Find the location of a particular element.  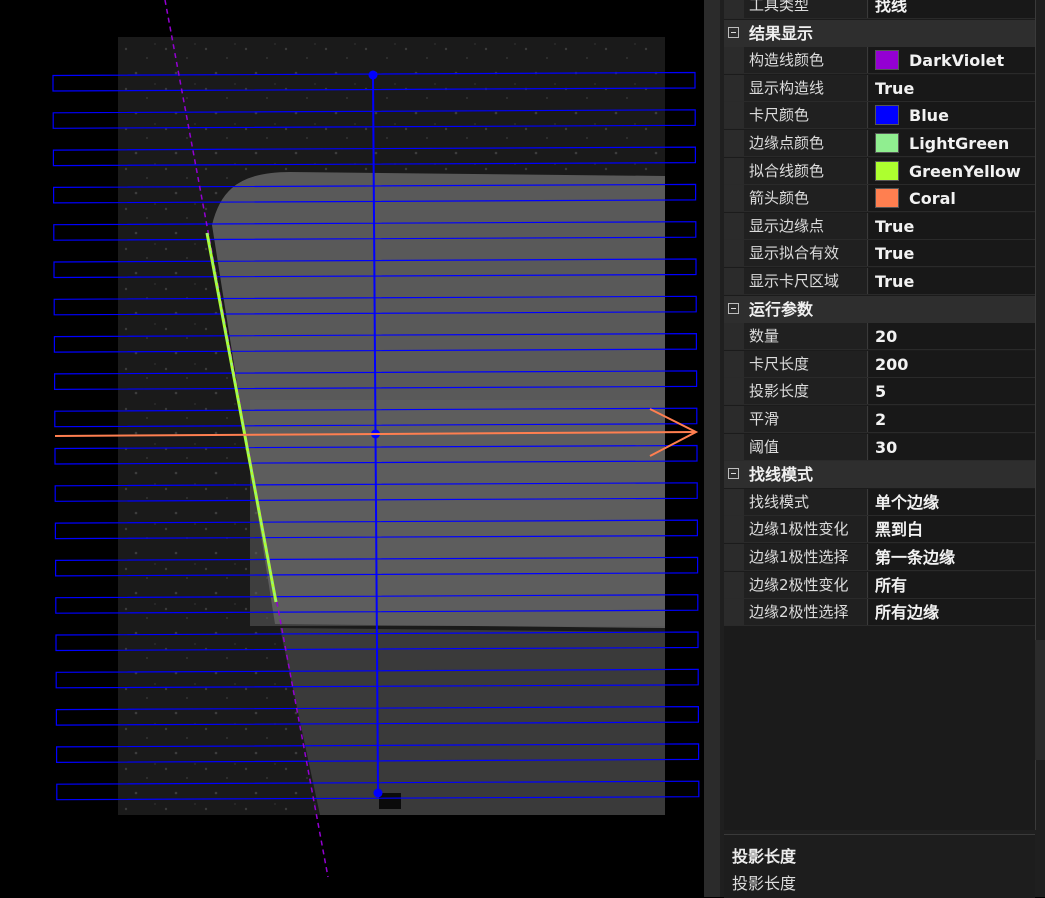

property-row: 边缘2极性变化 所有 is located at coordinates (879, 585).